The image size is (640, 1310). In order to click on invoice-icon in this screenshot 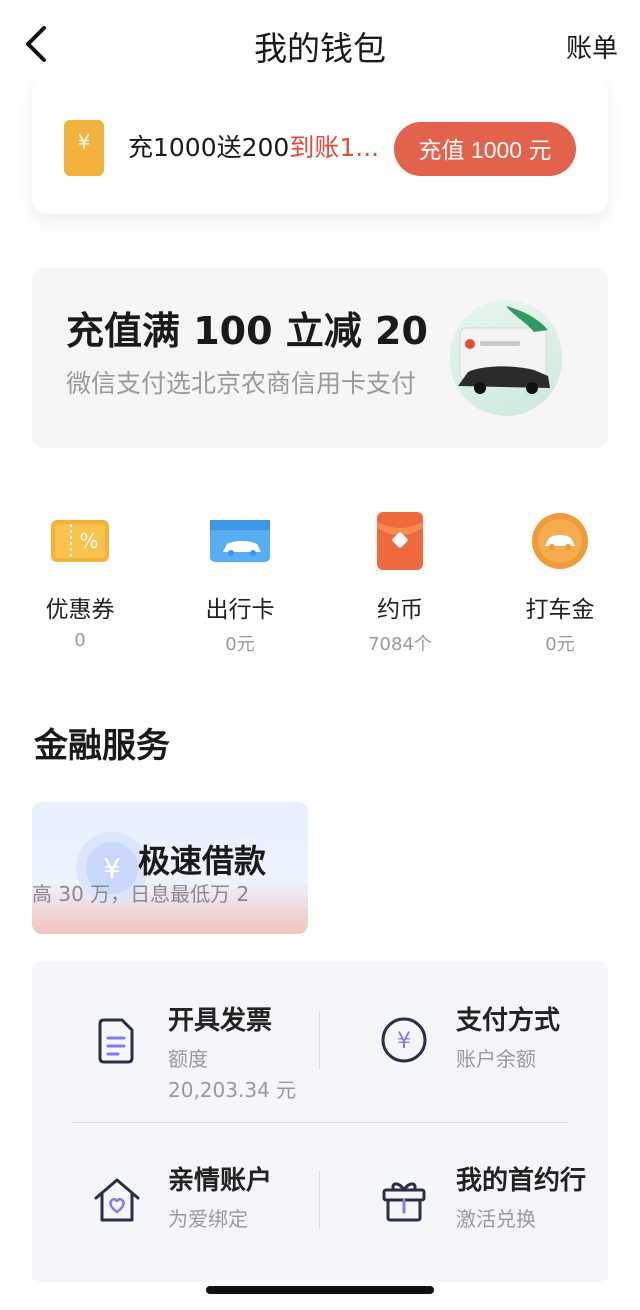, I will do `click(116, 1041)`.